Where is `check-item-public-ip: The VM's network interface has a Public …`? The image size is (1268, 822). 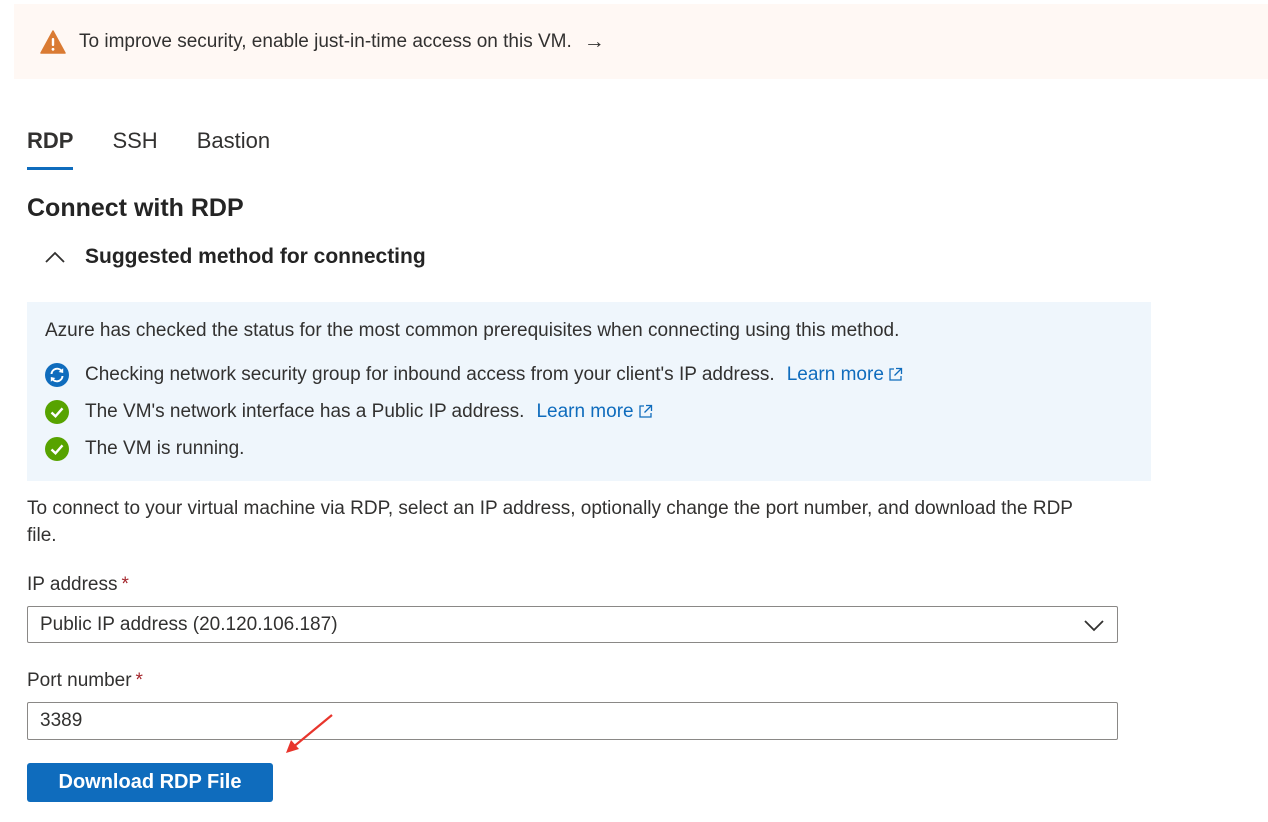
check-item-public-ip: The VM's network interface has a Public … is located at coordinates (598, 411).